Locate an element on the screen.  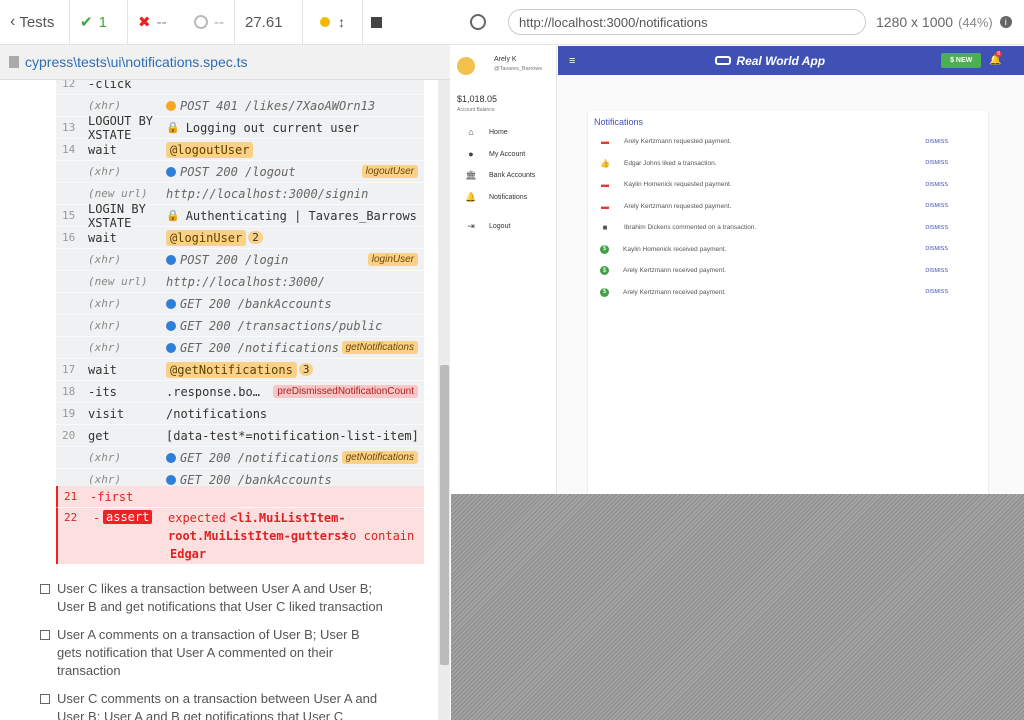
count-badge: 2 is located at coordinates (255, 237).